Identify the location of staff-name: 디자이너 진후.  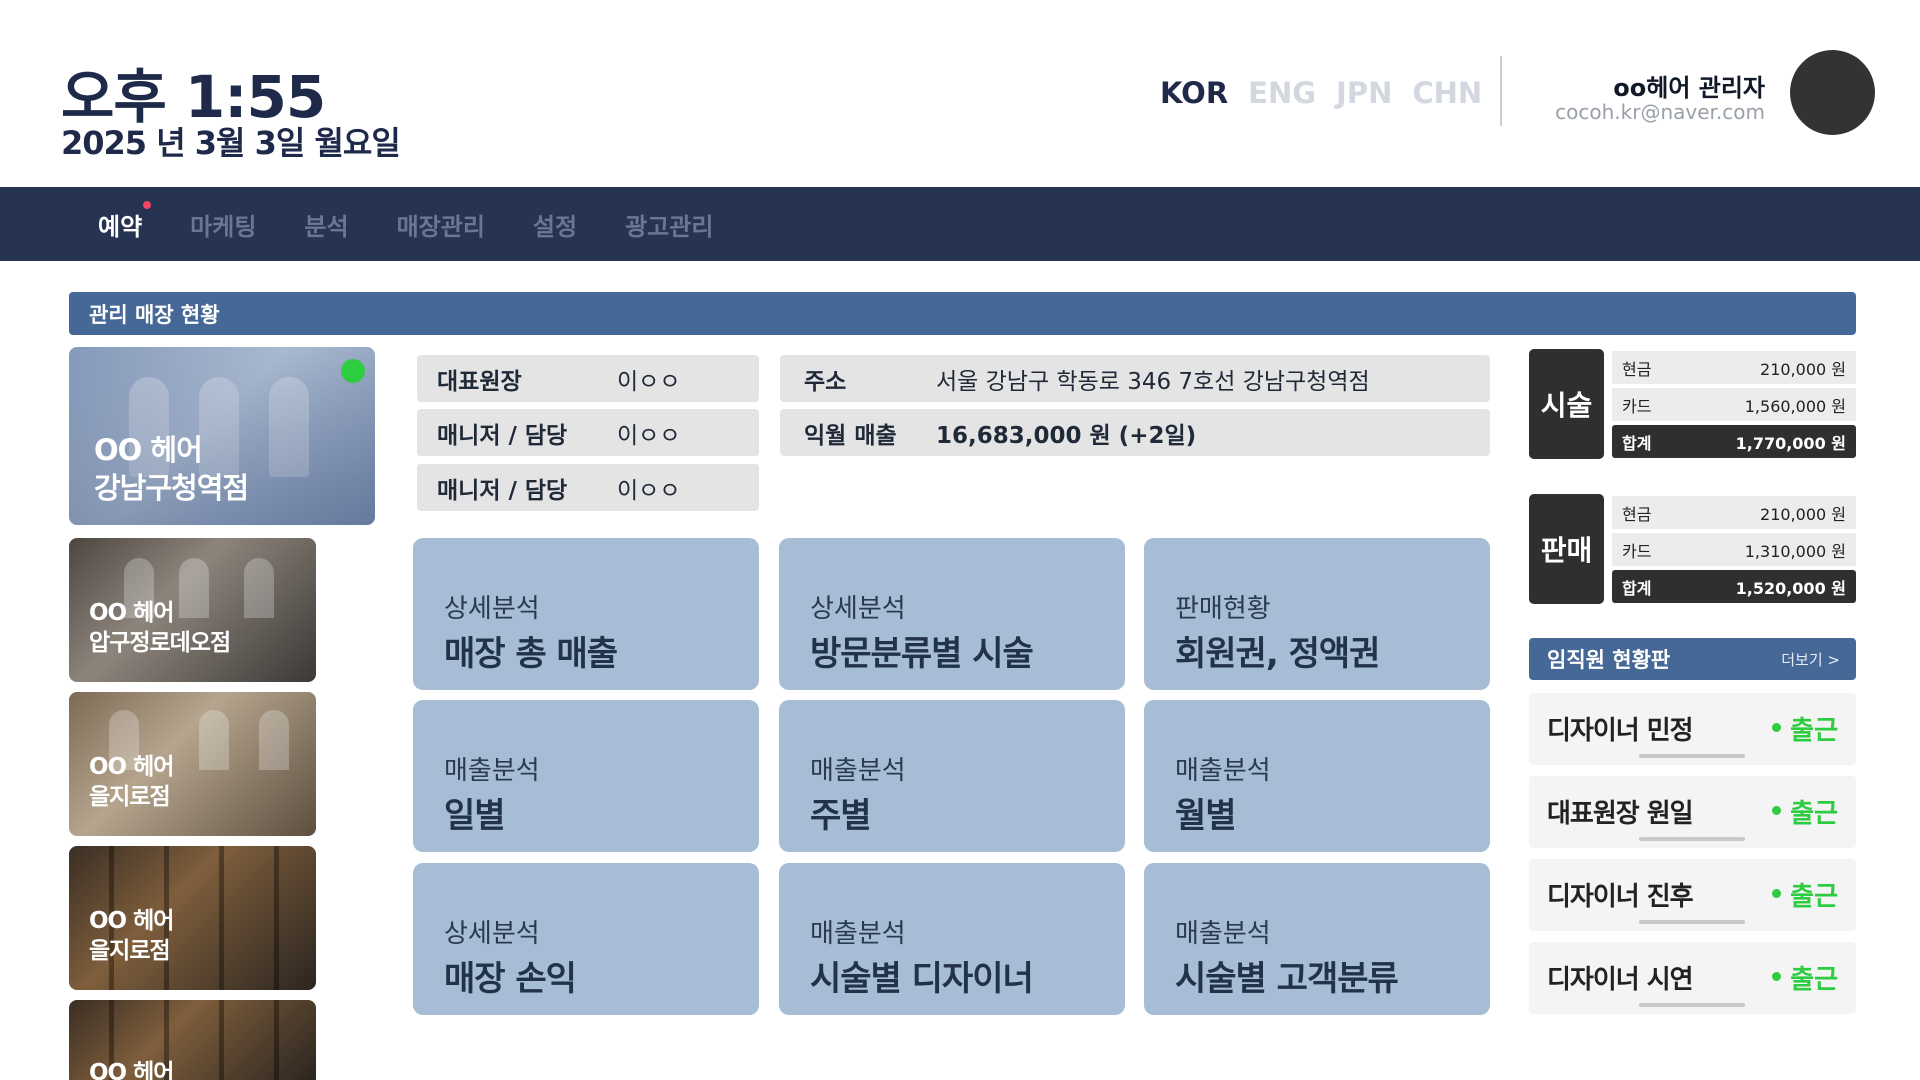
(1620, 897).